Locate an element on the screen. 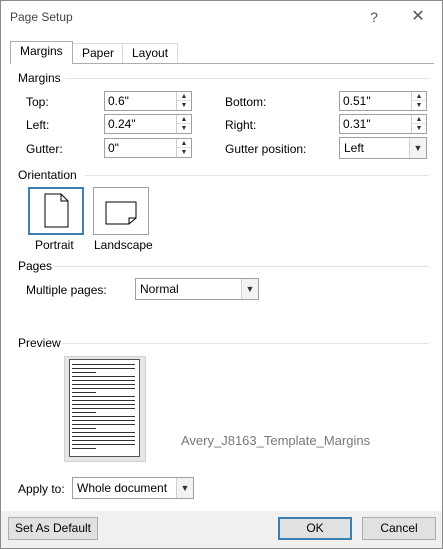 Image resolution: width=443 pixels, height=549 pixels. landscape-page-icon is located at coordinates (121, 213).